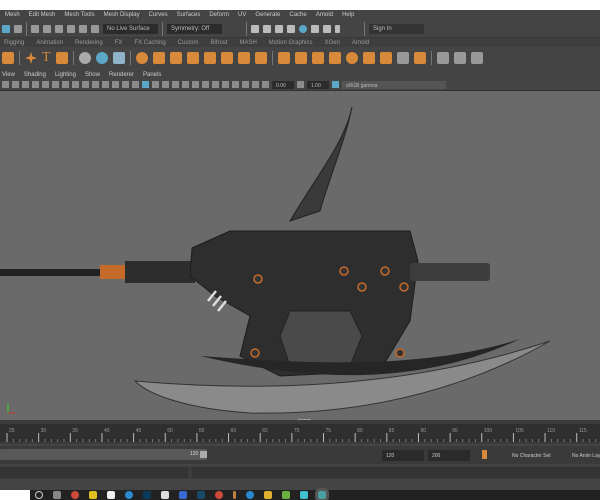 The height and width of the screenshot is (500, 600). I want to click on range-slider-bar, so click(103, 454).